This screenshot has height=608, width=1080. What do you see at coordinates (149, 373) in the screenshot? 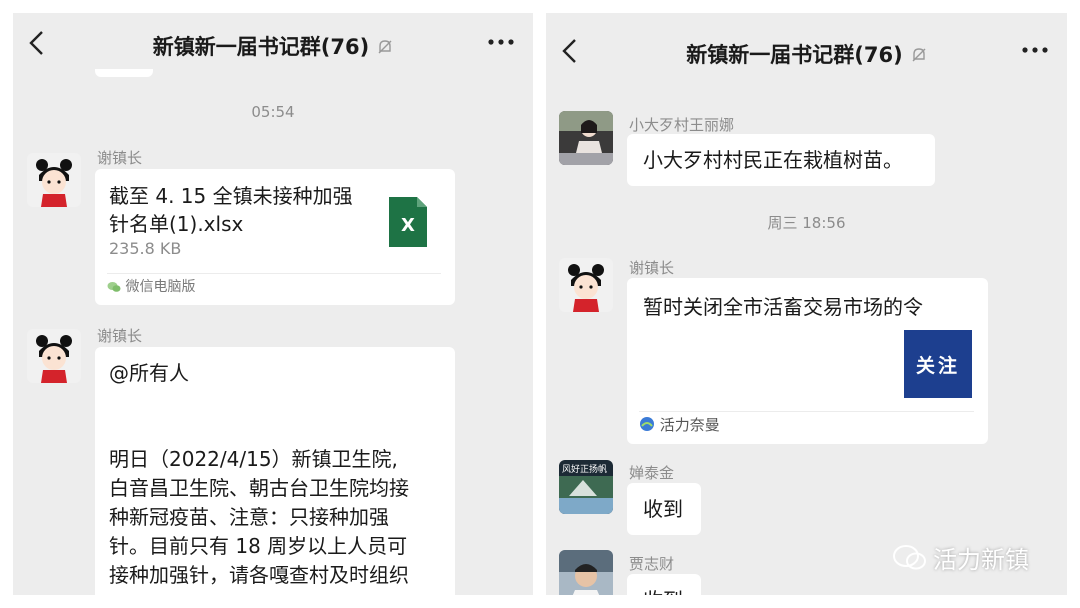
I see `mention-all: @所有人` at bounding box center [149, 373].